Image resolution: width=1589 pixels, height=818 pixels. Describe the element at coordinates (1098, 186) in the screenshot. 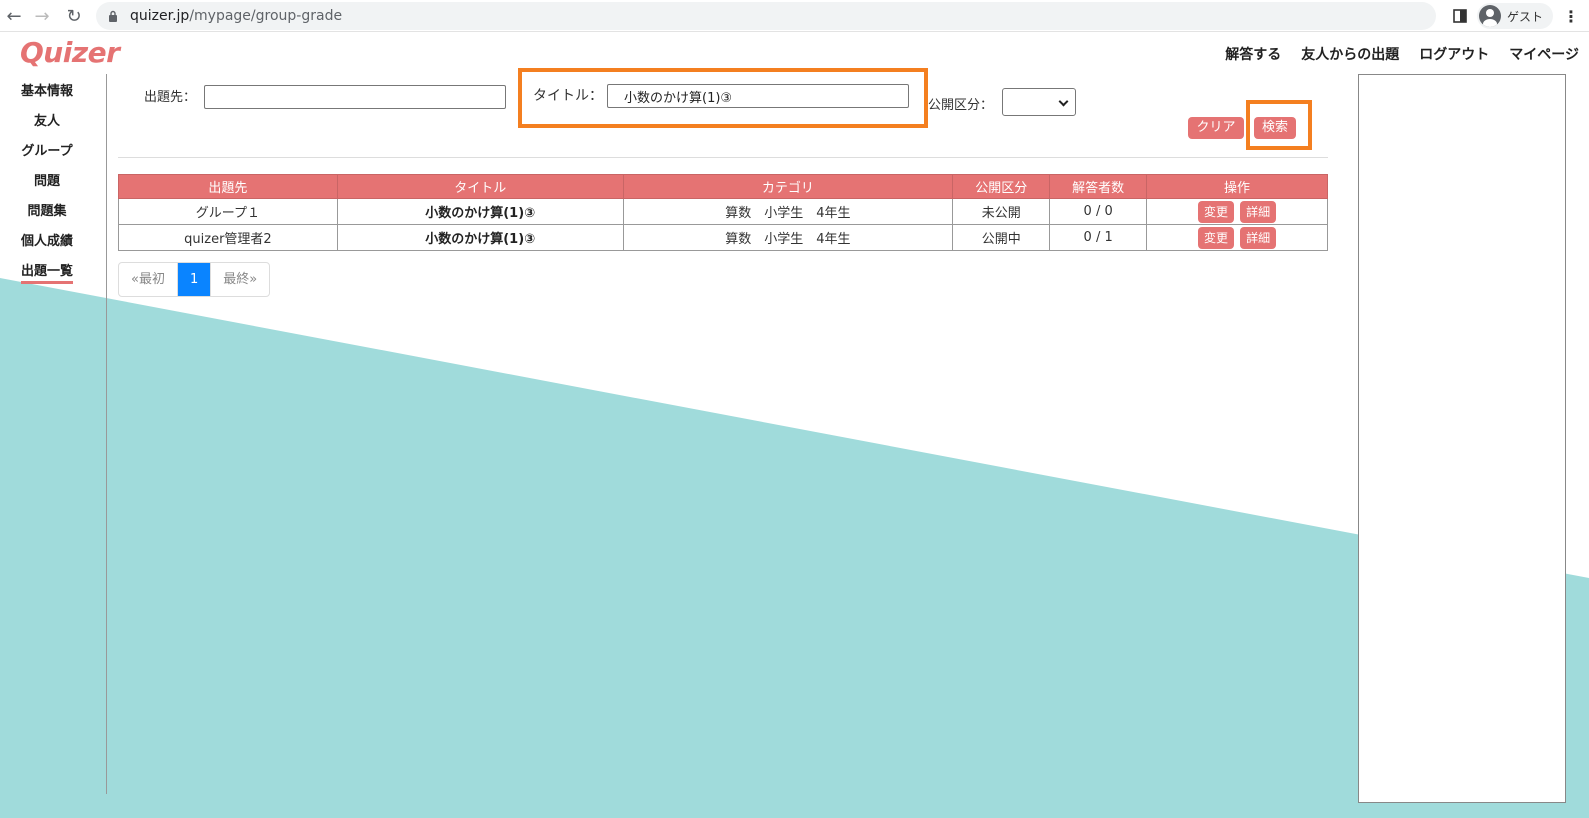

I see `column-header: 解答者数` at that location.